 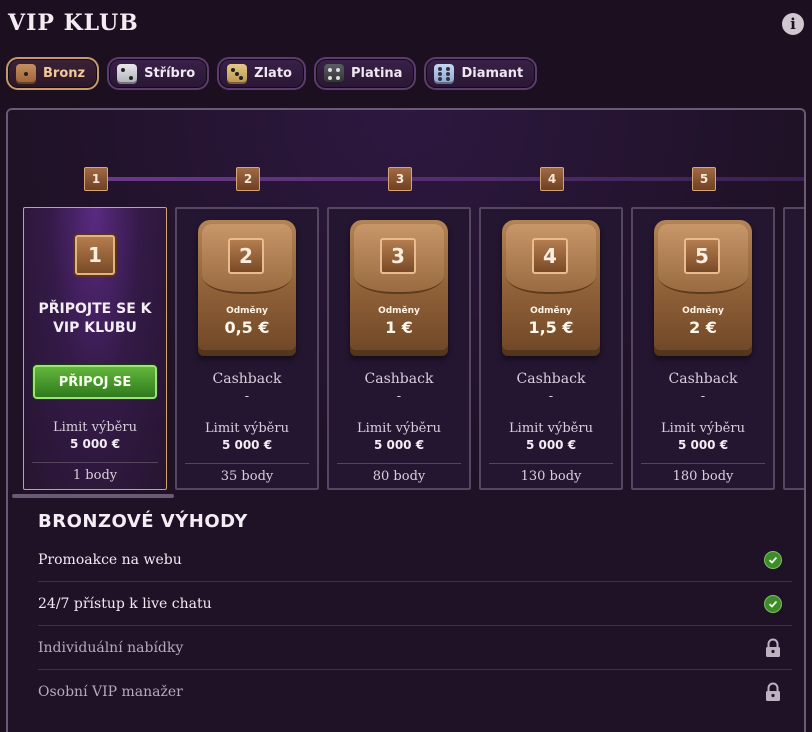 I want to click on level-badge: 2, so click(x=246, y=256).